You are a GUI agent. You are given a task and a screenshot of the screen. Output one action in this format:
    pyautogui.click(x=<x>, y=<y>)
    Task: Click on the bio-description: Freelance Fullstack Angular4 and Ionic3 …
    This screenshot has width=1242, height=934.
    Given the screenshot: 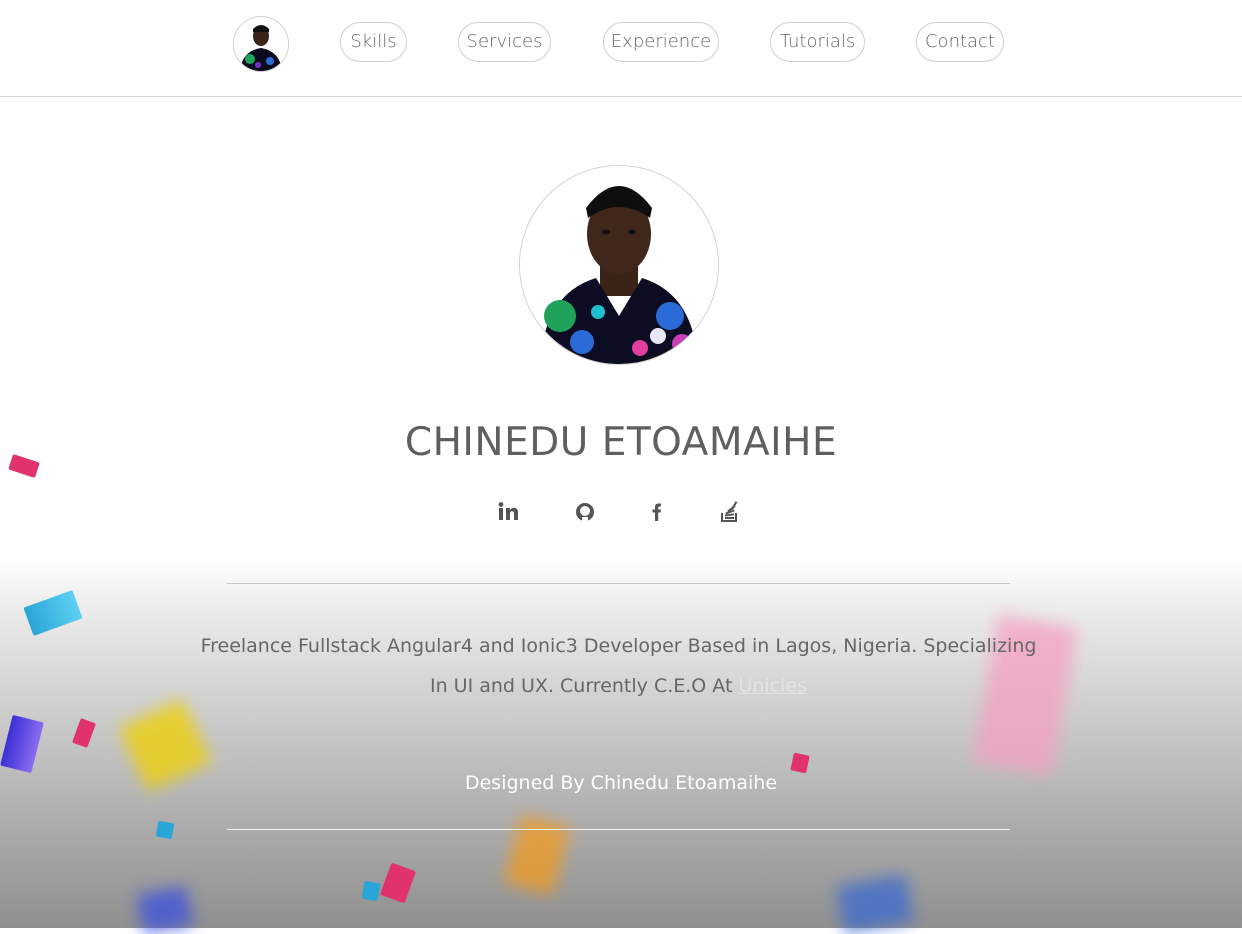 What is the action you would take?
    pyautogui.click(x=618, y=666)
    